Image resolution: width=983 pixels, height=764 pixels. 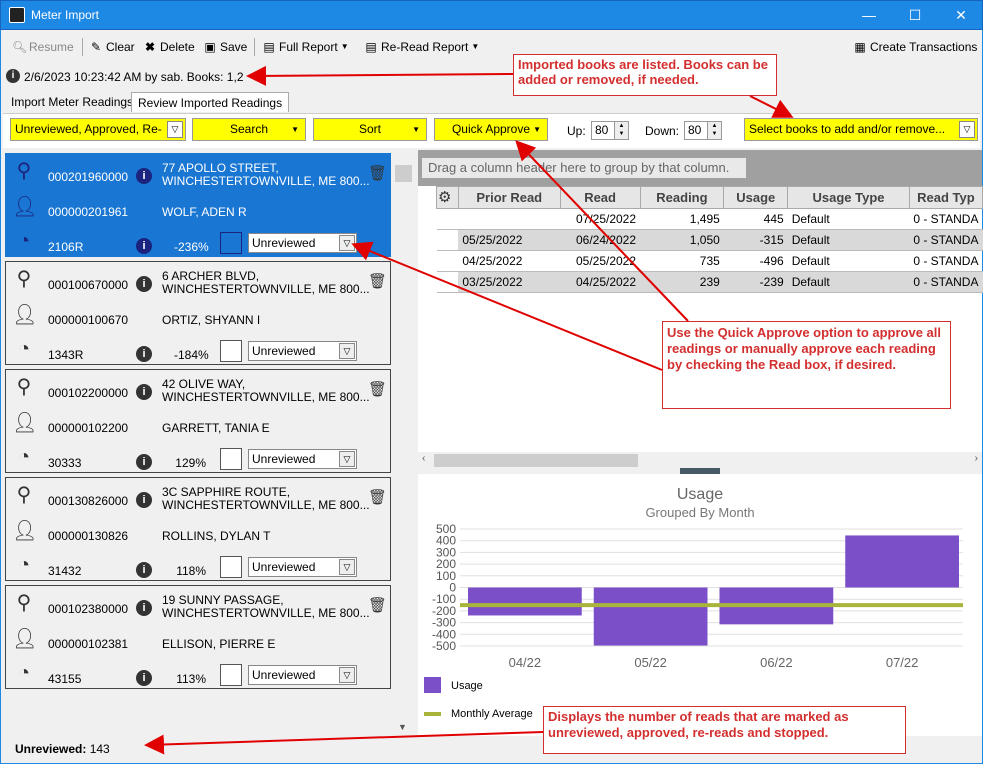 I want to click on column-header: Usage Type, so click(x=848, y=197).